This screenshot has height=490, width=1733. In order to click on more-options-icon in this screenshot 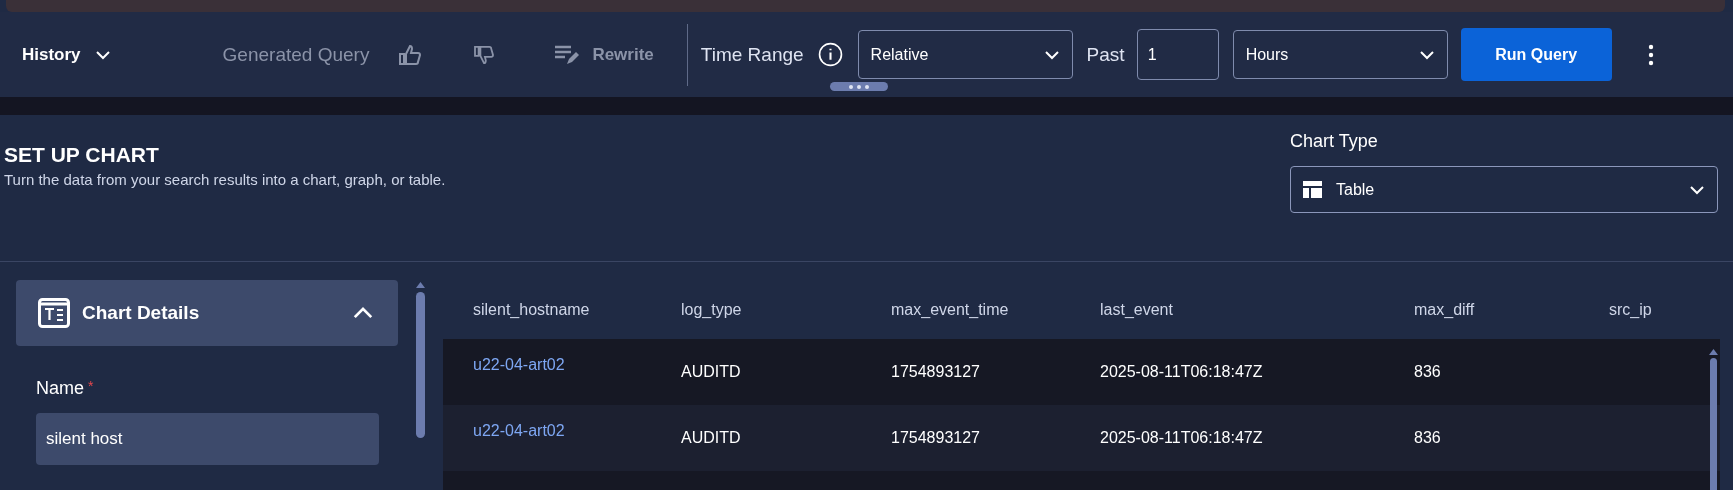, I will do `click(1650, 54)`.